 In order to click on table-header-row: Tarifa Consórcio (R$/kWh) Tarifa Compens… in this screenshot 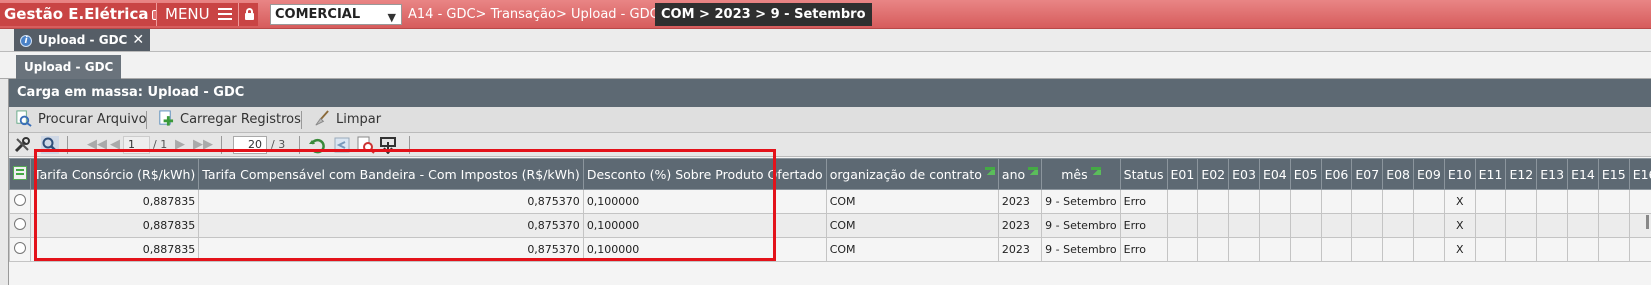, I will do `click(830, 174)`.